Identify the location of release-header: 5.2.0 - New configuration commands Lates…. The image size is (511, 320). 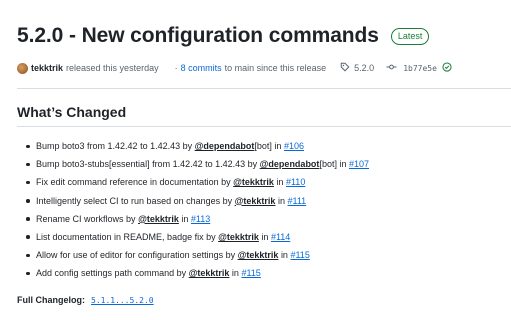
(223, 36).